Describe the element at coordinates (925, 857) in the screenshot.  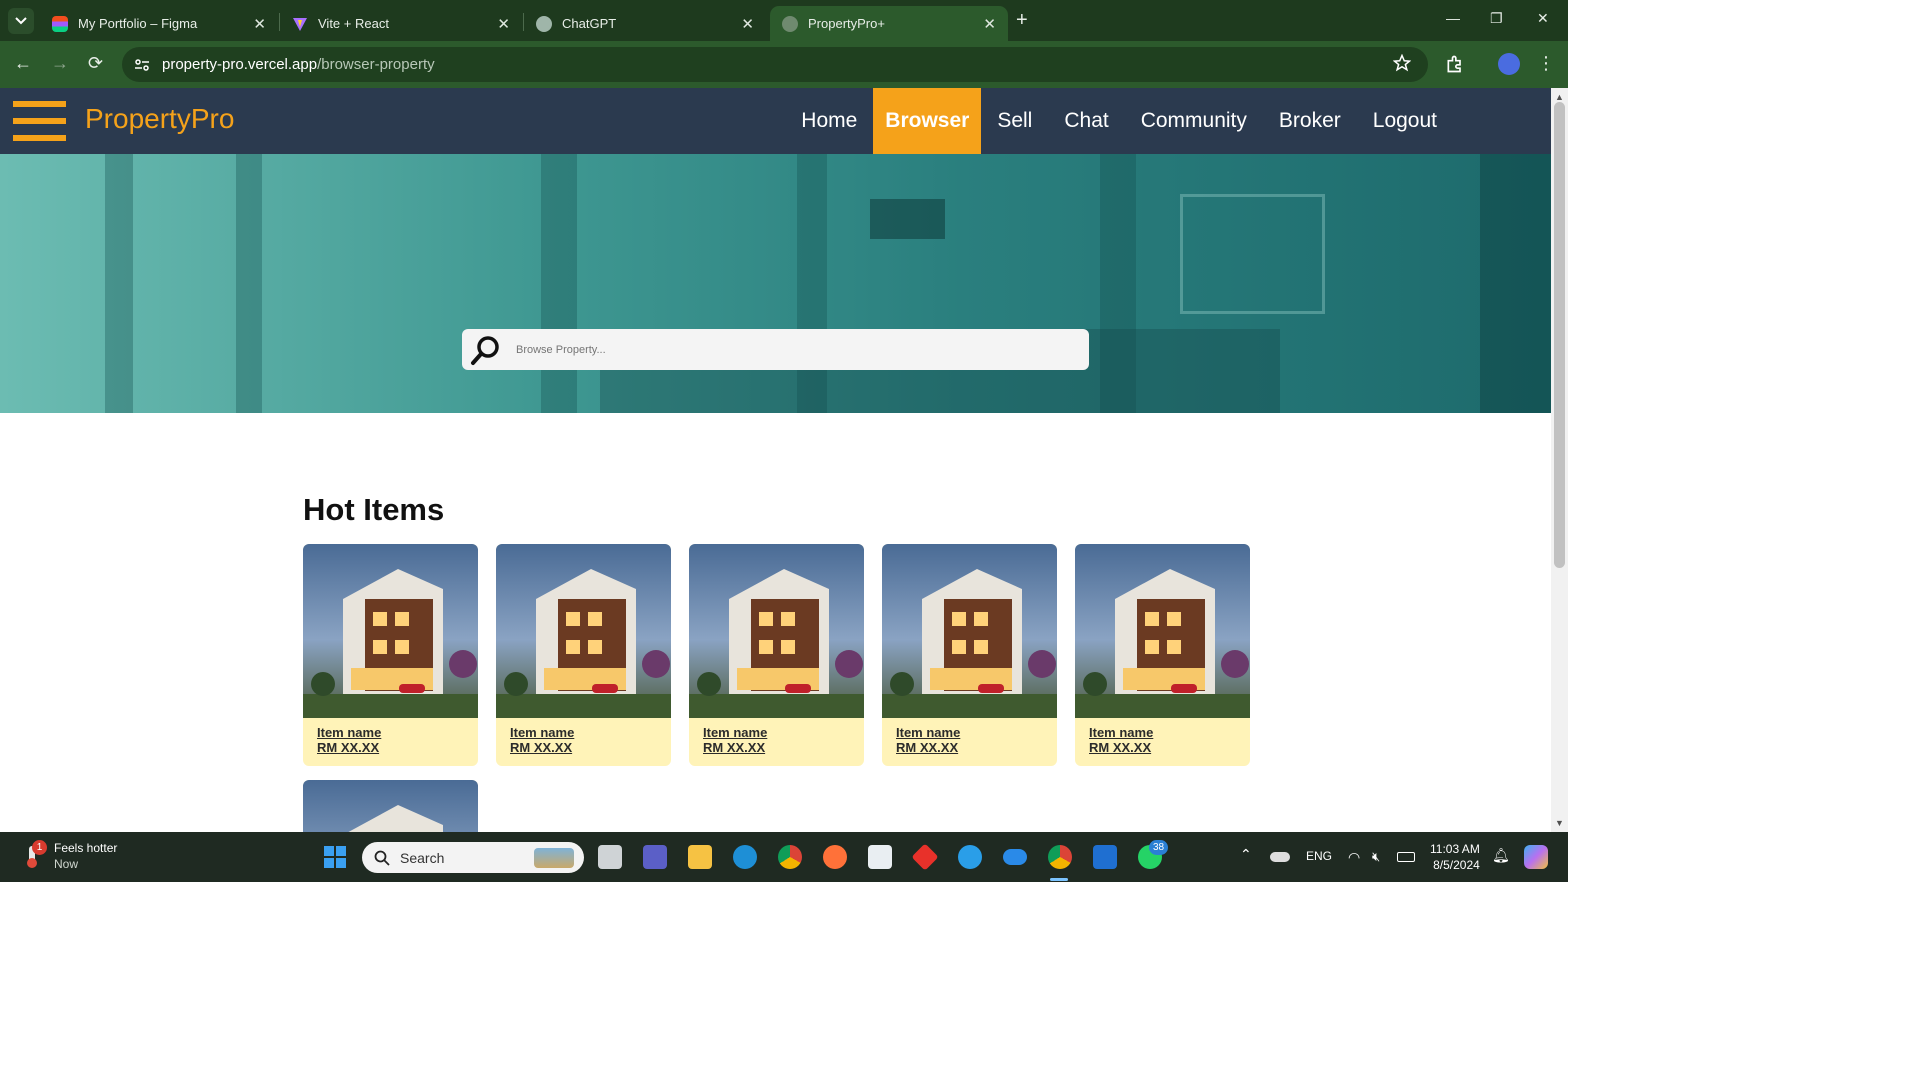
I see `anydesk-icon` at that location.